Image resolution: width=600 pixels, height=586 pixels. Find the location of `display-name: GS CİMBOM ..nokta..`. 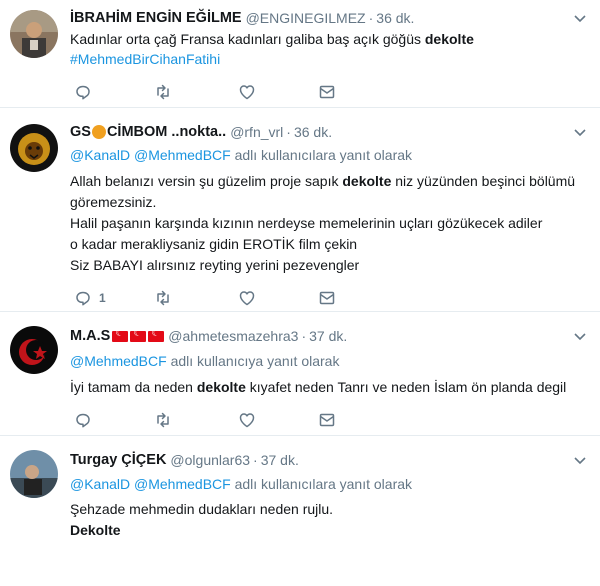

display-name: GS CİMBOM ..nokta.. is located at coordinates (148, 132).